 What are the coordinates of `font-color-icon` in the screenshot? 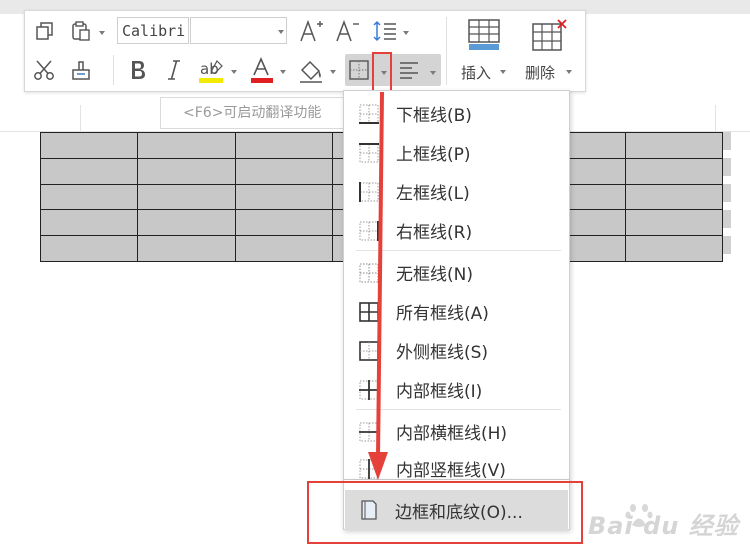 It's located at (262, 71).